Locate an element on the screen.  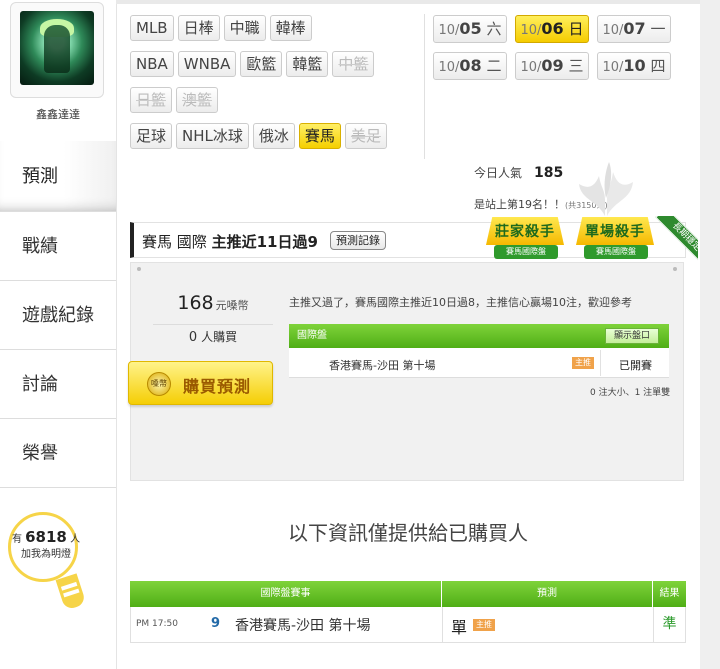
date-chip-1007: 10/07 一 is located at coordinates (634, 29).